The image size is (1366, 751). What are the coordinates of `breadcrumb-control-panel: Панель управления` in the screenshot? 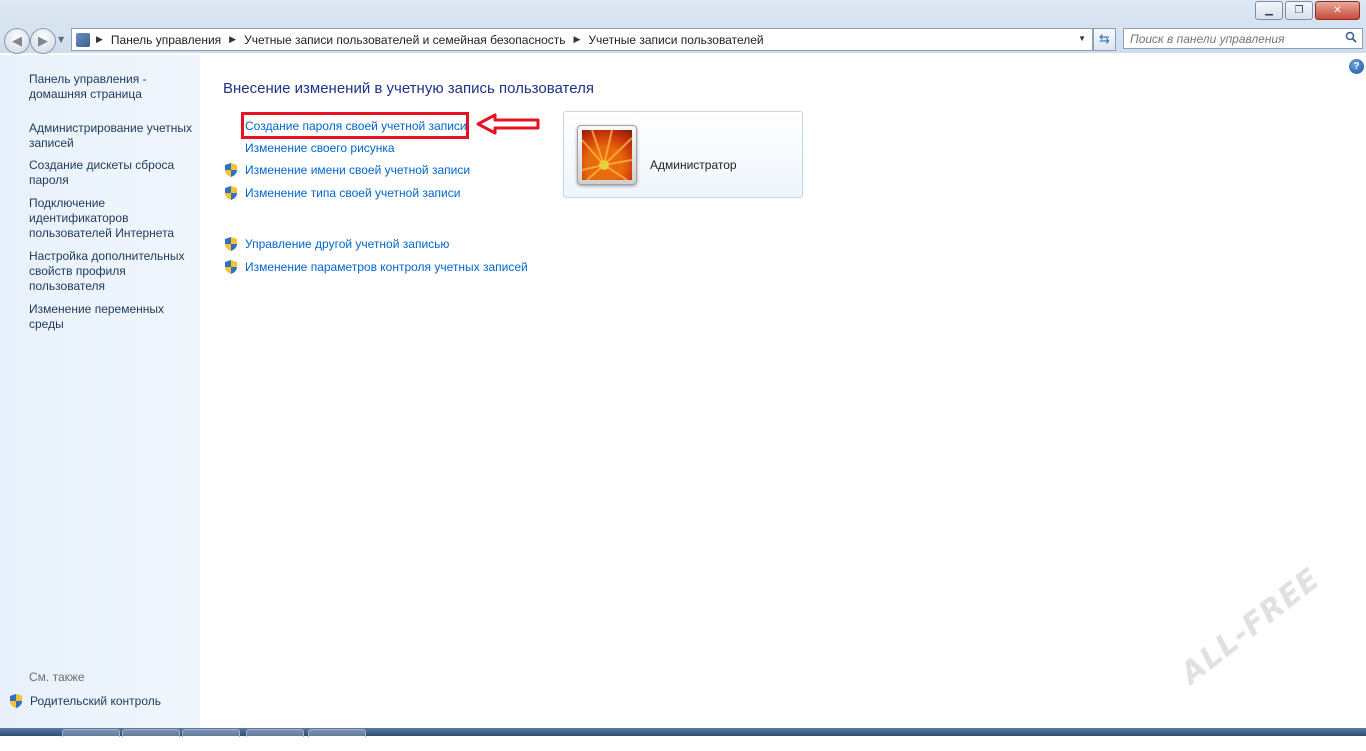 It's located at (166, 40).